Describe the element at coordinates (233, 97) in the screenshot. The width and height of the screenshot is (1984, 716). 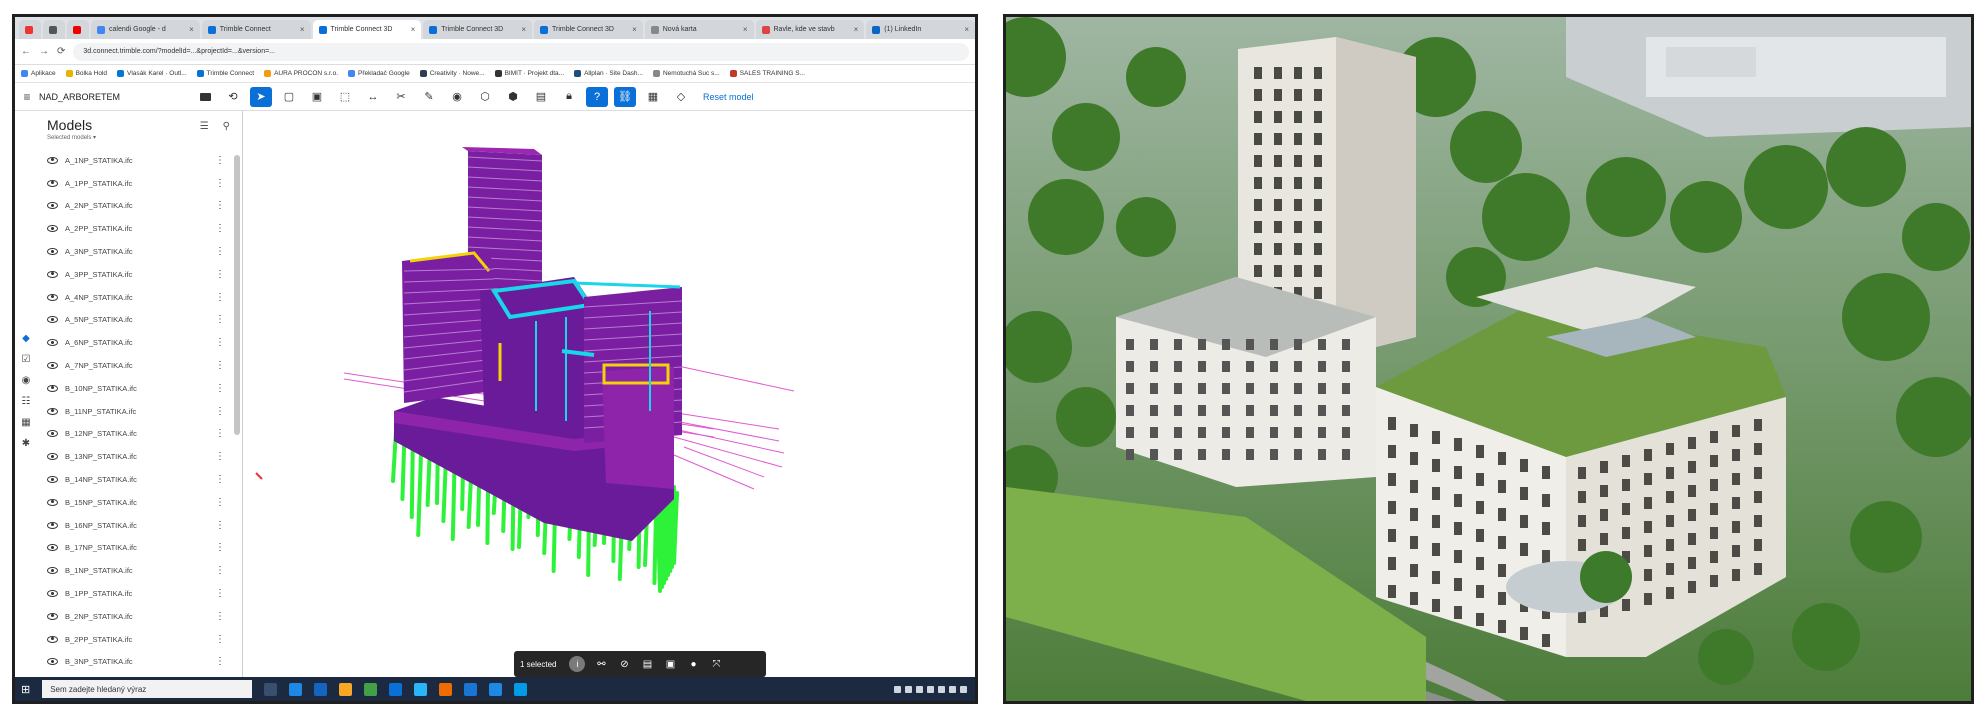
I see `orbit-icon: ⟲` at that location.